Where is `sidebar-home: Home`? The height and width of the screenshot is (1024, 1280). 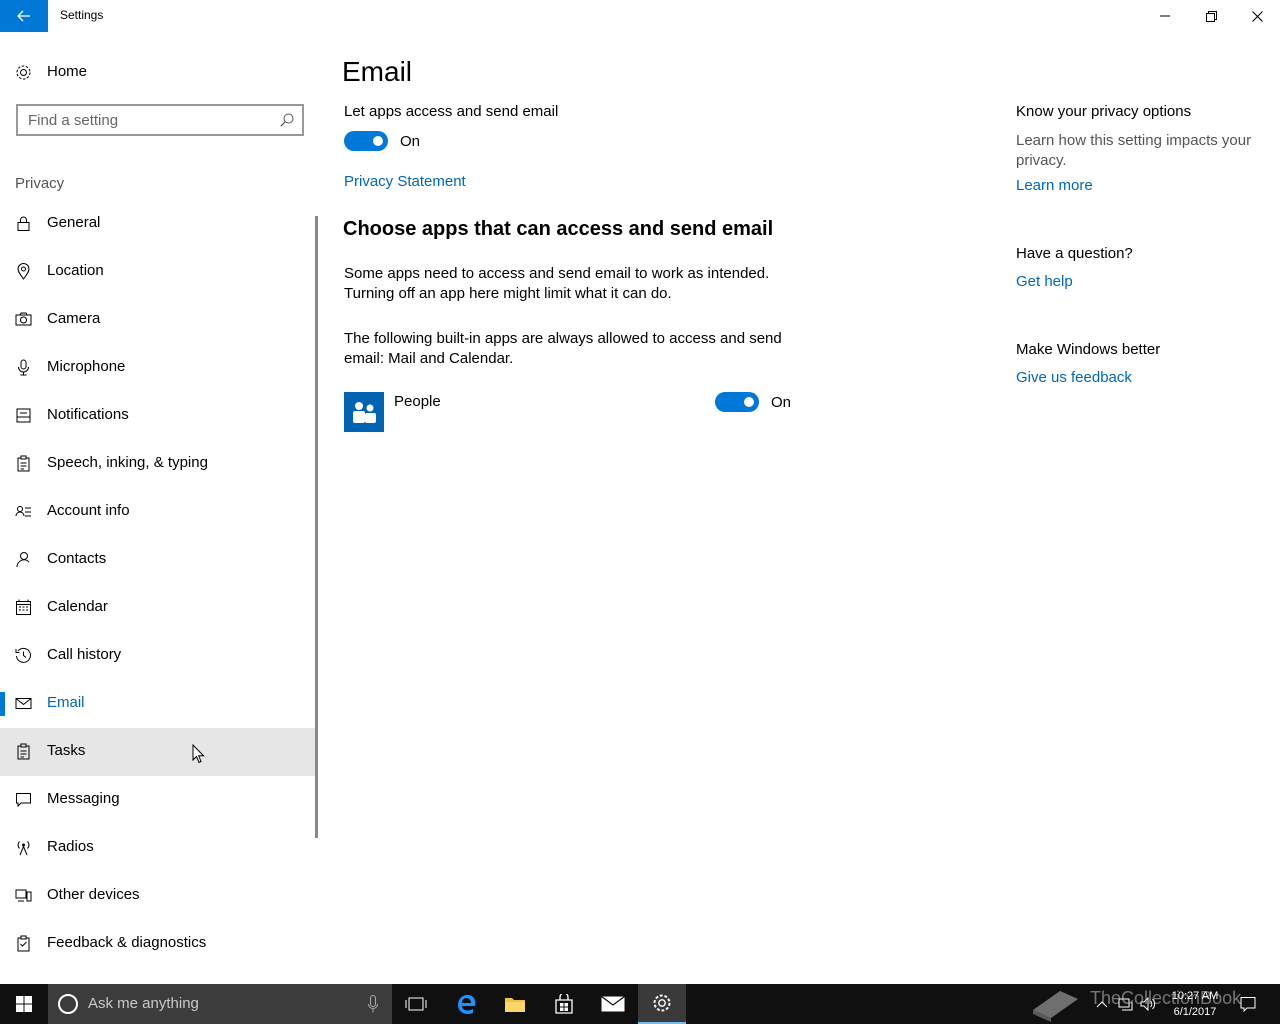
sidebar-home: Home is located at coordinates (160, 72).